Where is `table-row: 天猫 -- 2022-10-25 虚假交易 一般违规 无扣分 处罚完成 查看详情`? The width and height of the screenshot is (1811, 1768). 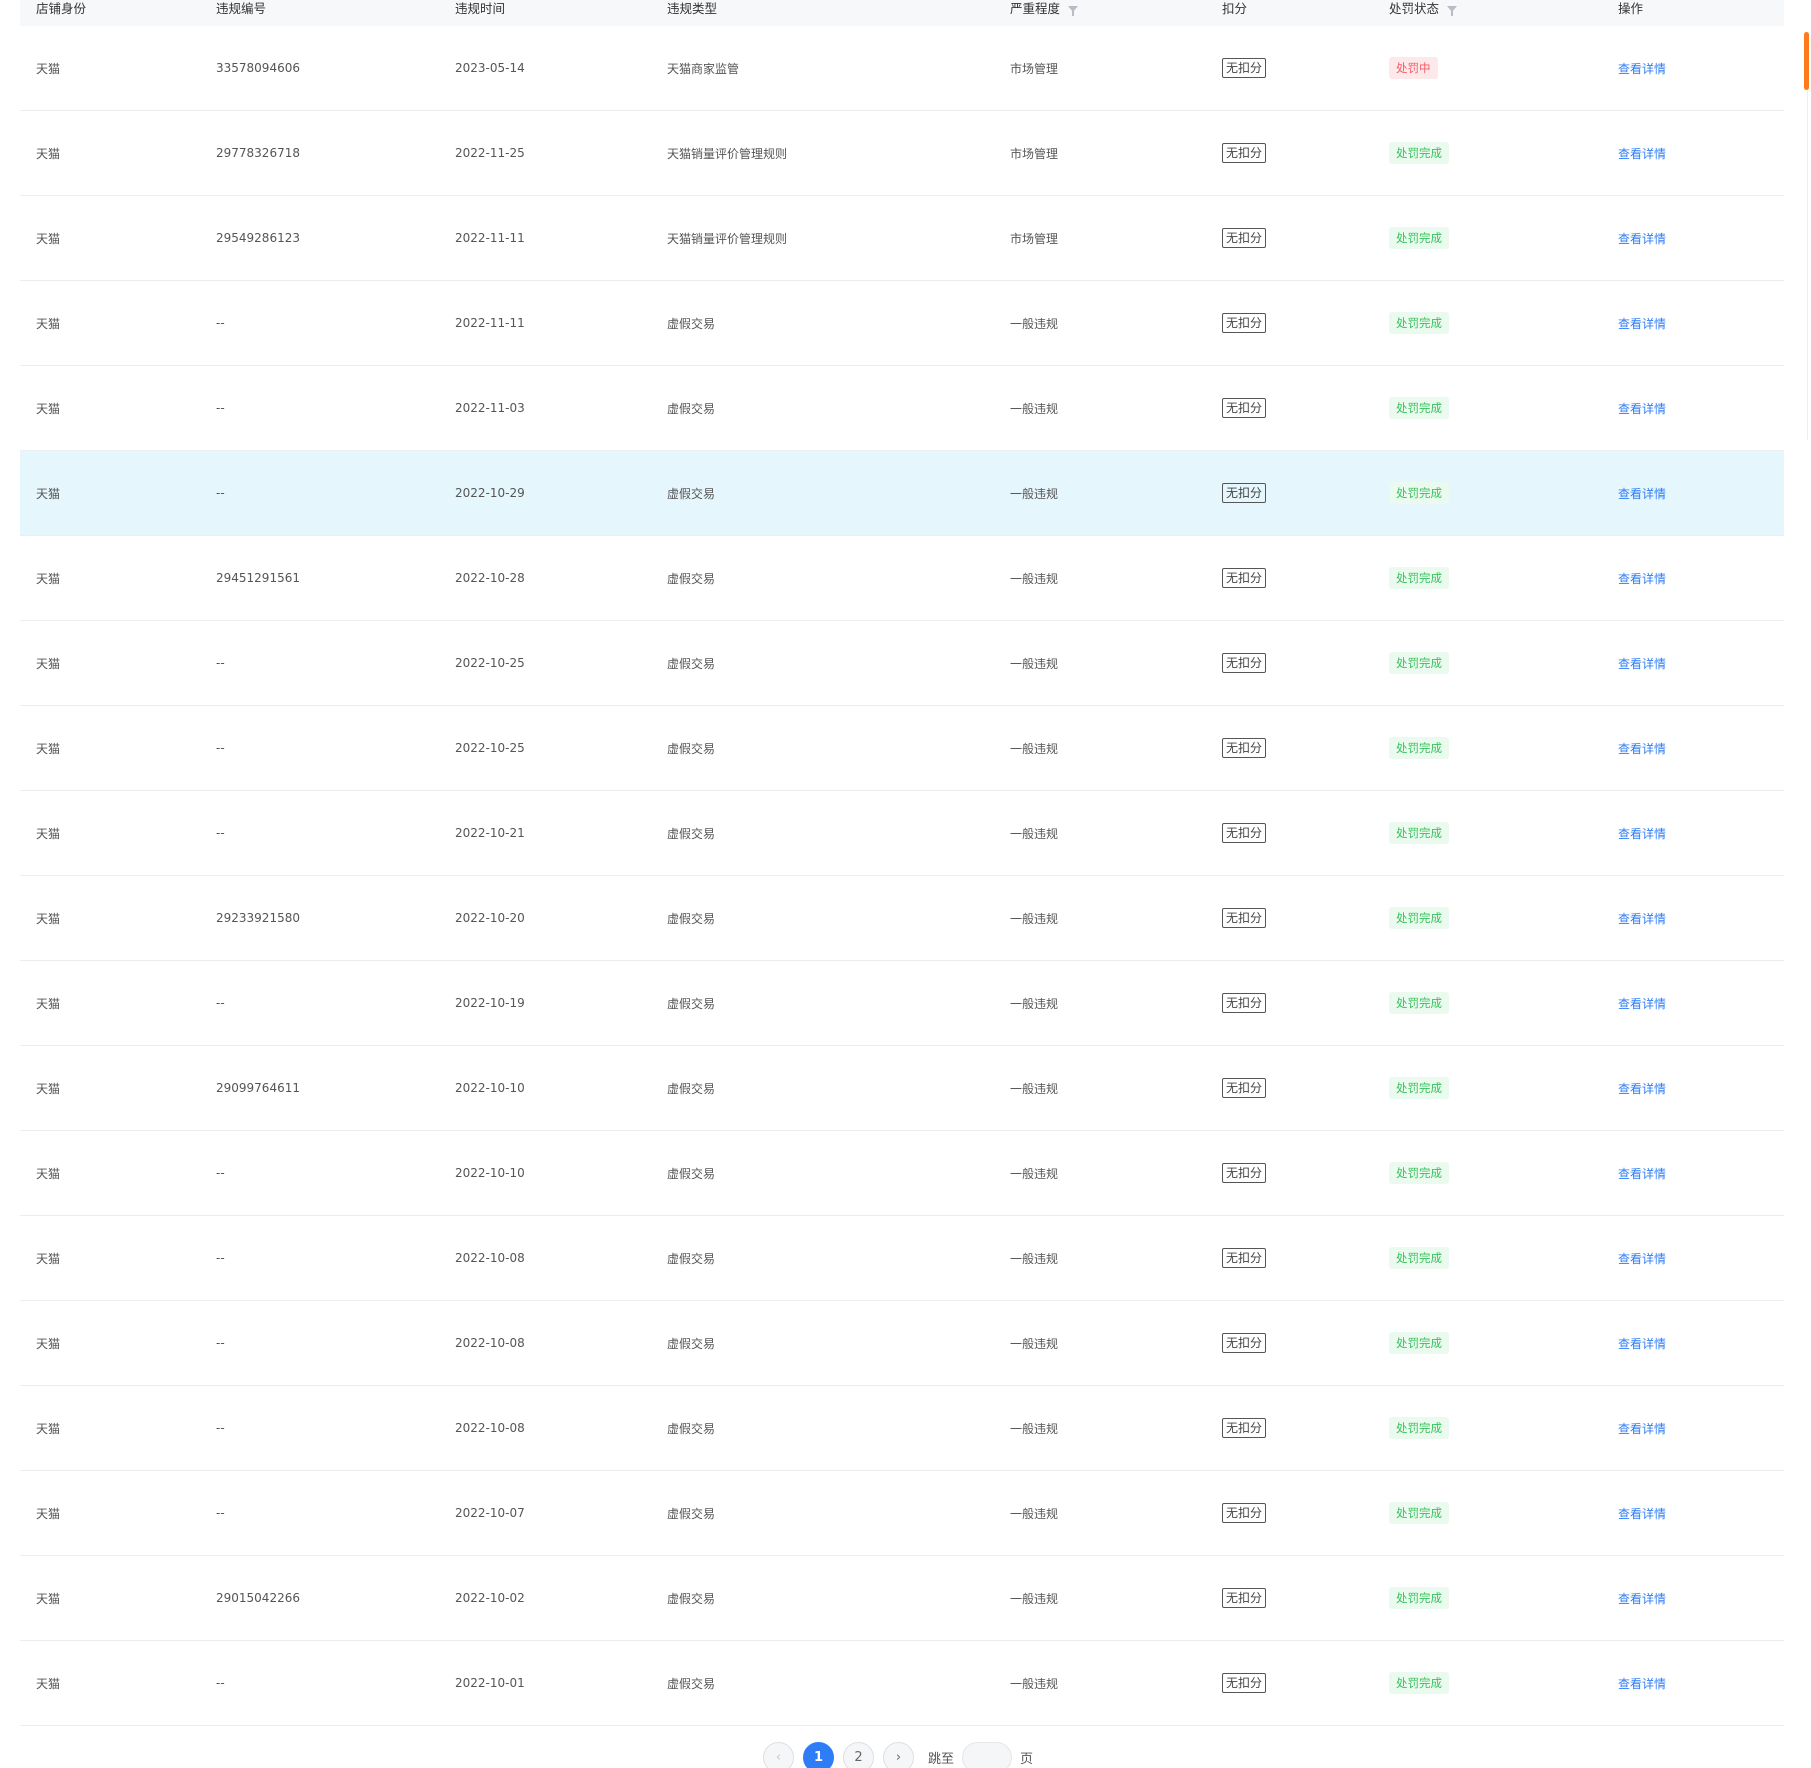
table-row: 天猫 -- 2022-10-25 虚假交易 一般违规 无扣分 处罚完成 查看详情 is located at coordinates (902, 663).